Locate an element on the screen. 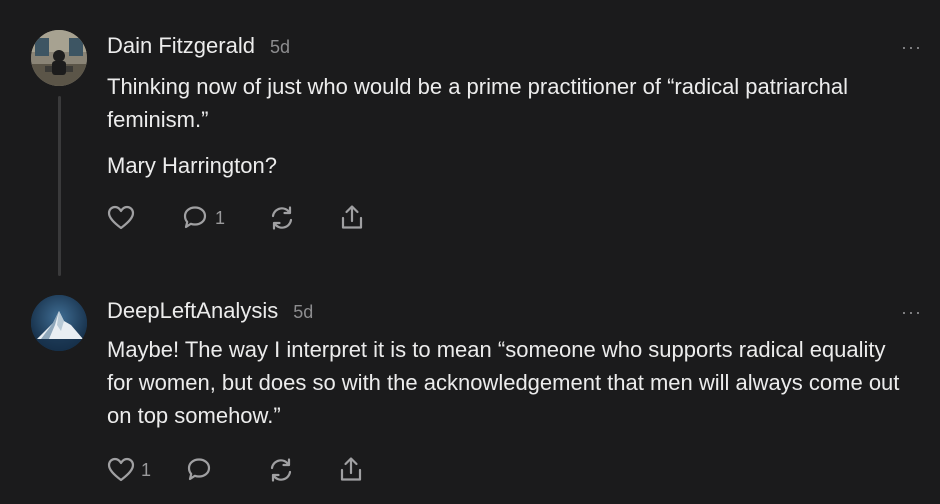 This screenshot has width=940, height=504. reply-button is located at coordinates (202, 470).